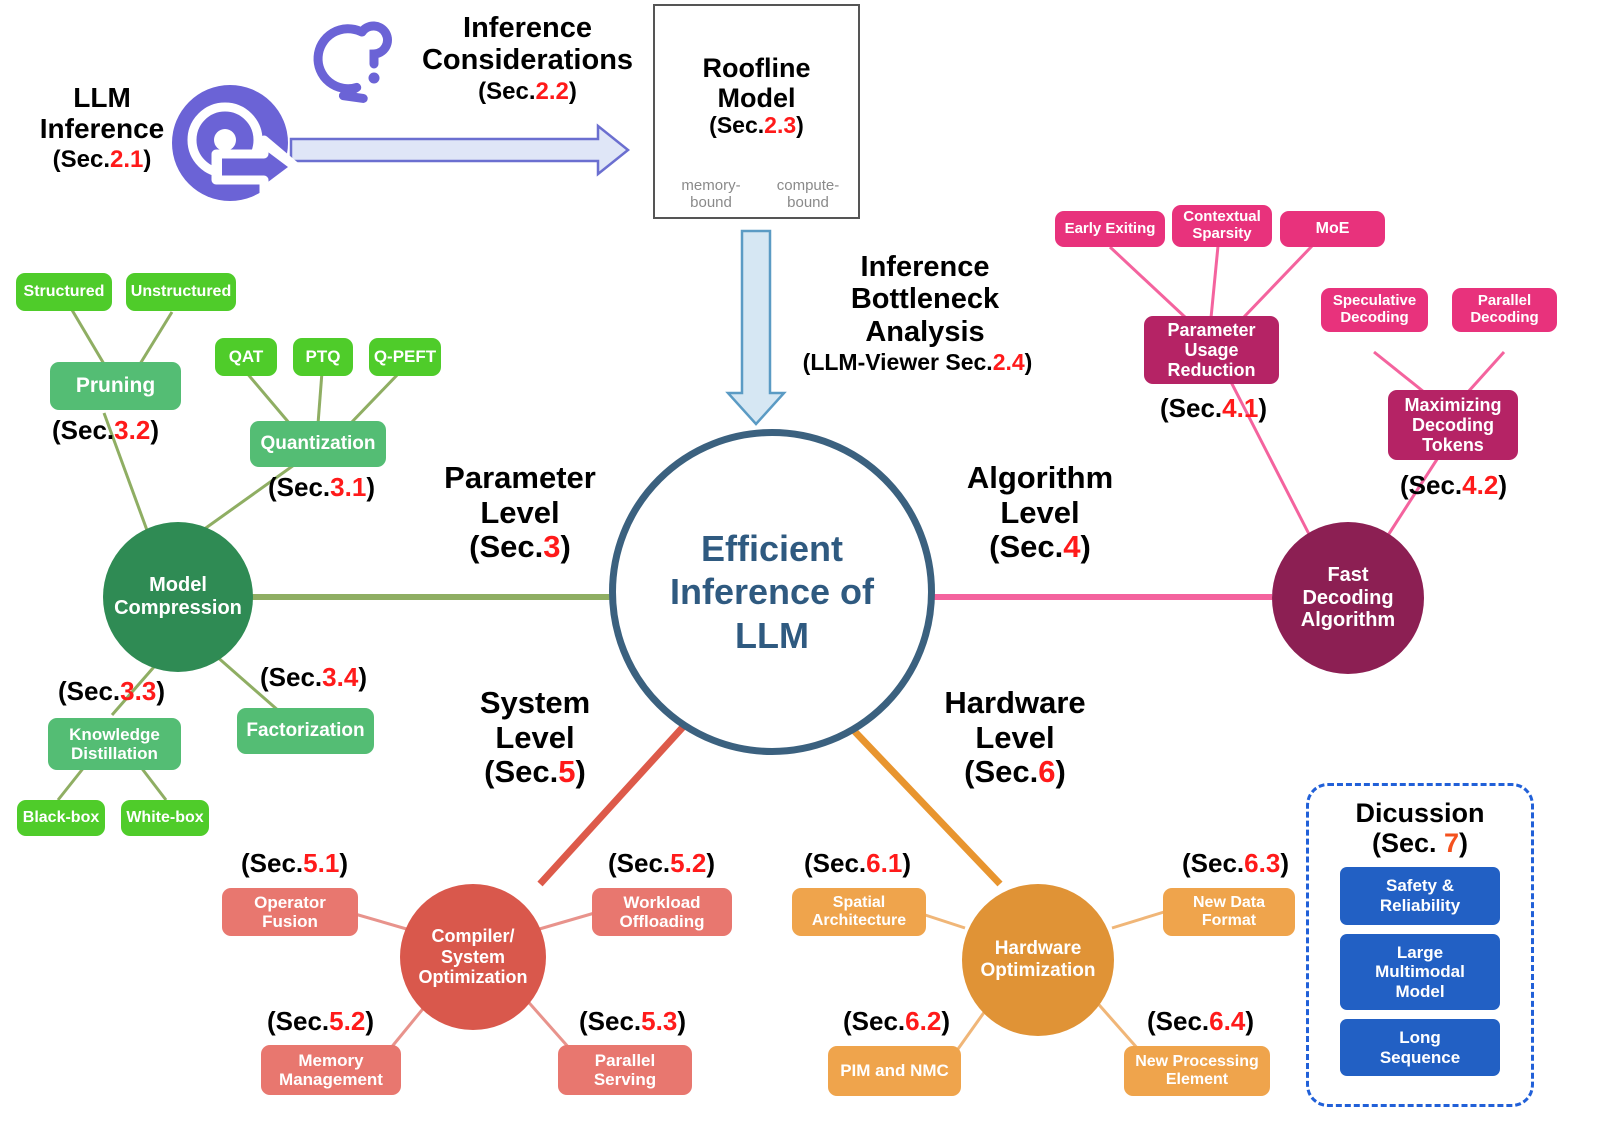 The image size is (1598, 1128). I want to click on leaf-moe: MoE, so click(1332, 229).